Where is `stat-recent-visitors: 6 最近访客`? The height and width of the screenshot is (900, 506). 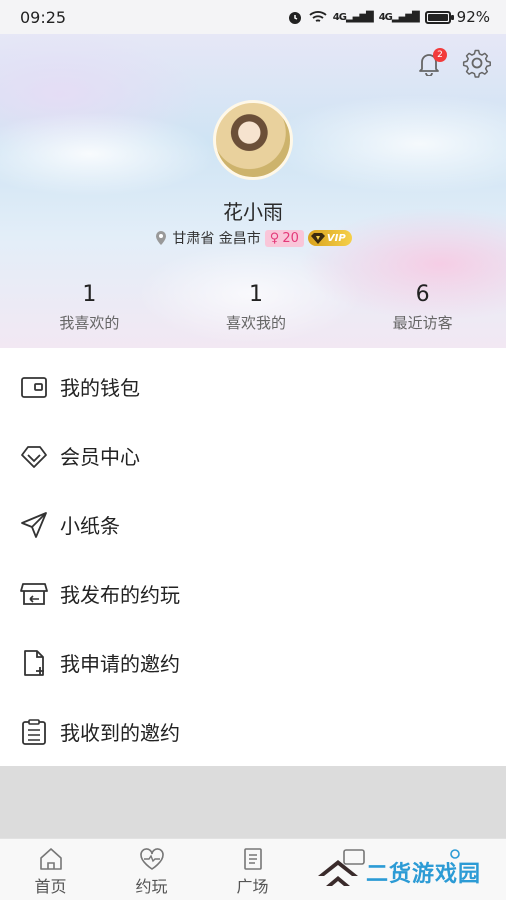
stat-recent-visitors: 6 最近访客 is located at coordinates (422, 306).